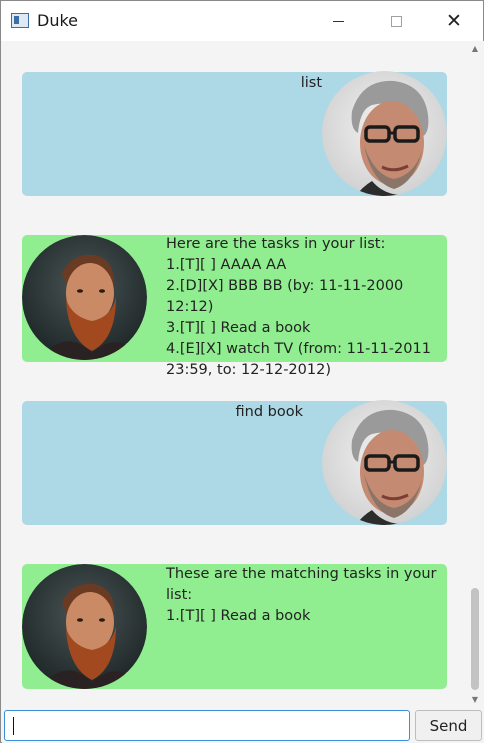 This screenshot has width=484, height=743. What do you see at coordinates (13, 726) in the screenshot?
I see `text-caret` at bounding box center [13, 726].